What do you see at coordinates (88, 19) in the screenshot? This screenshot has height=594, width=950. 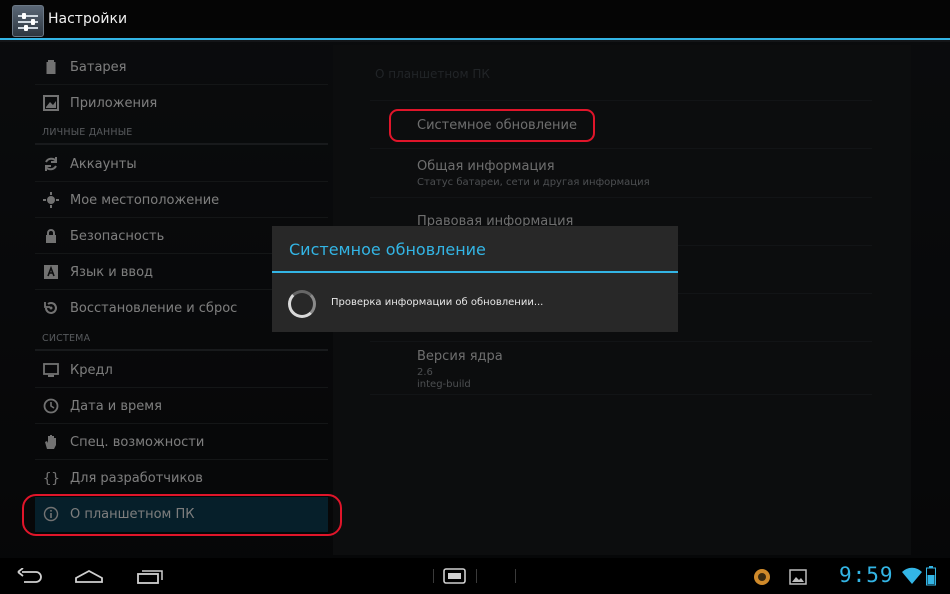 I see `app-title: Настройки` at bounding box center [88, 19].